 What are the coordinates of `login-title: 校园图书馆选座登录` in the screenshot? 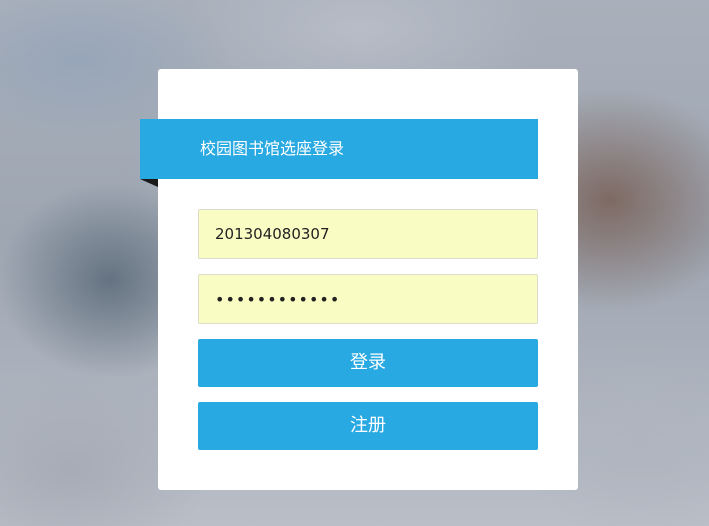 It's located at (272, 148).